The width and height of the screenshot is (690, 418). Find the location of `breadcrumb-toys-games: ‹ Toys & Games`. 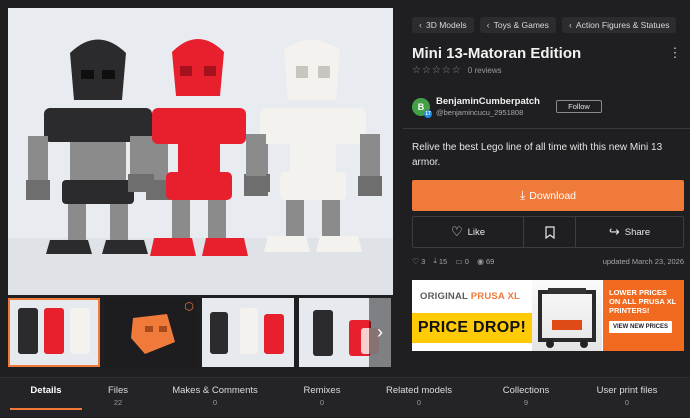

breadcrumb-toys-games: ‹ Toys & Games is located at coordinates (517, 25).